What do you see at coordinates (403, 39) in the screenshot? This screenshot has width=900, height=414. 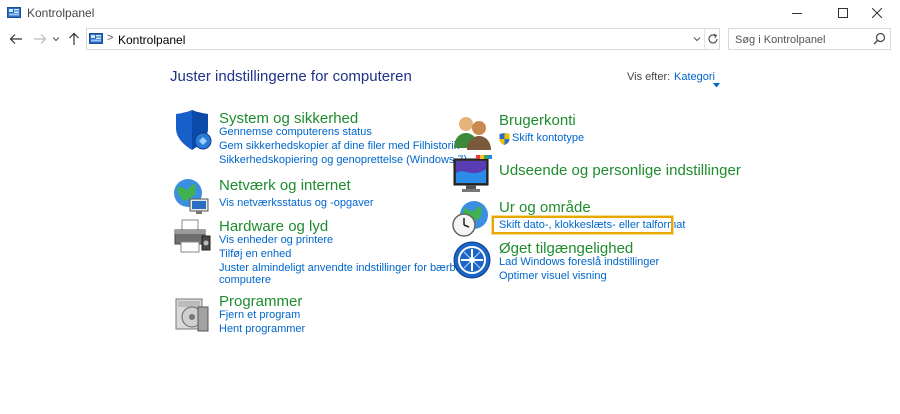 I see `address-bar: > Kontrolpanel` at bounding box center [403, 39].